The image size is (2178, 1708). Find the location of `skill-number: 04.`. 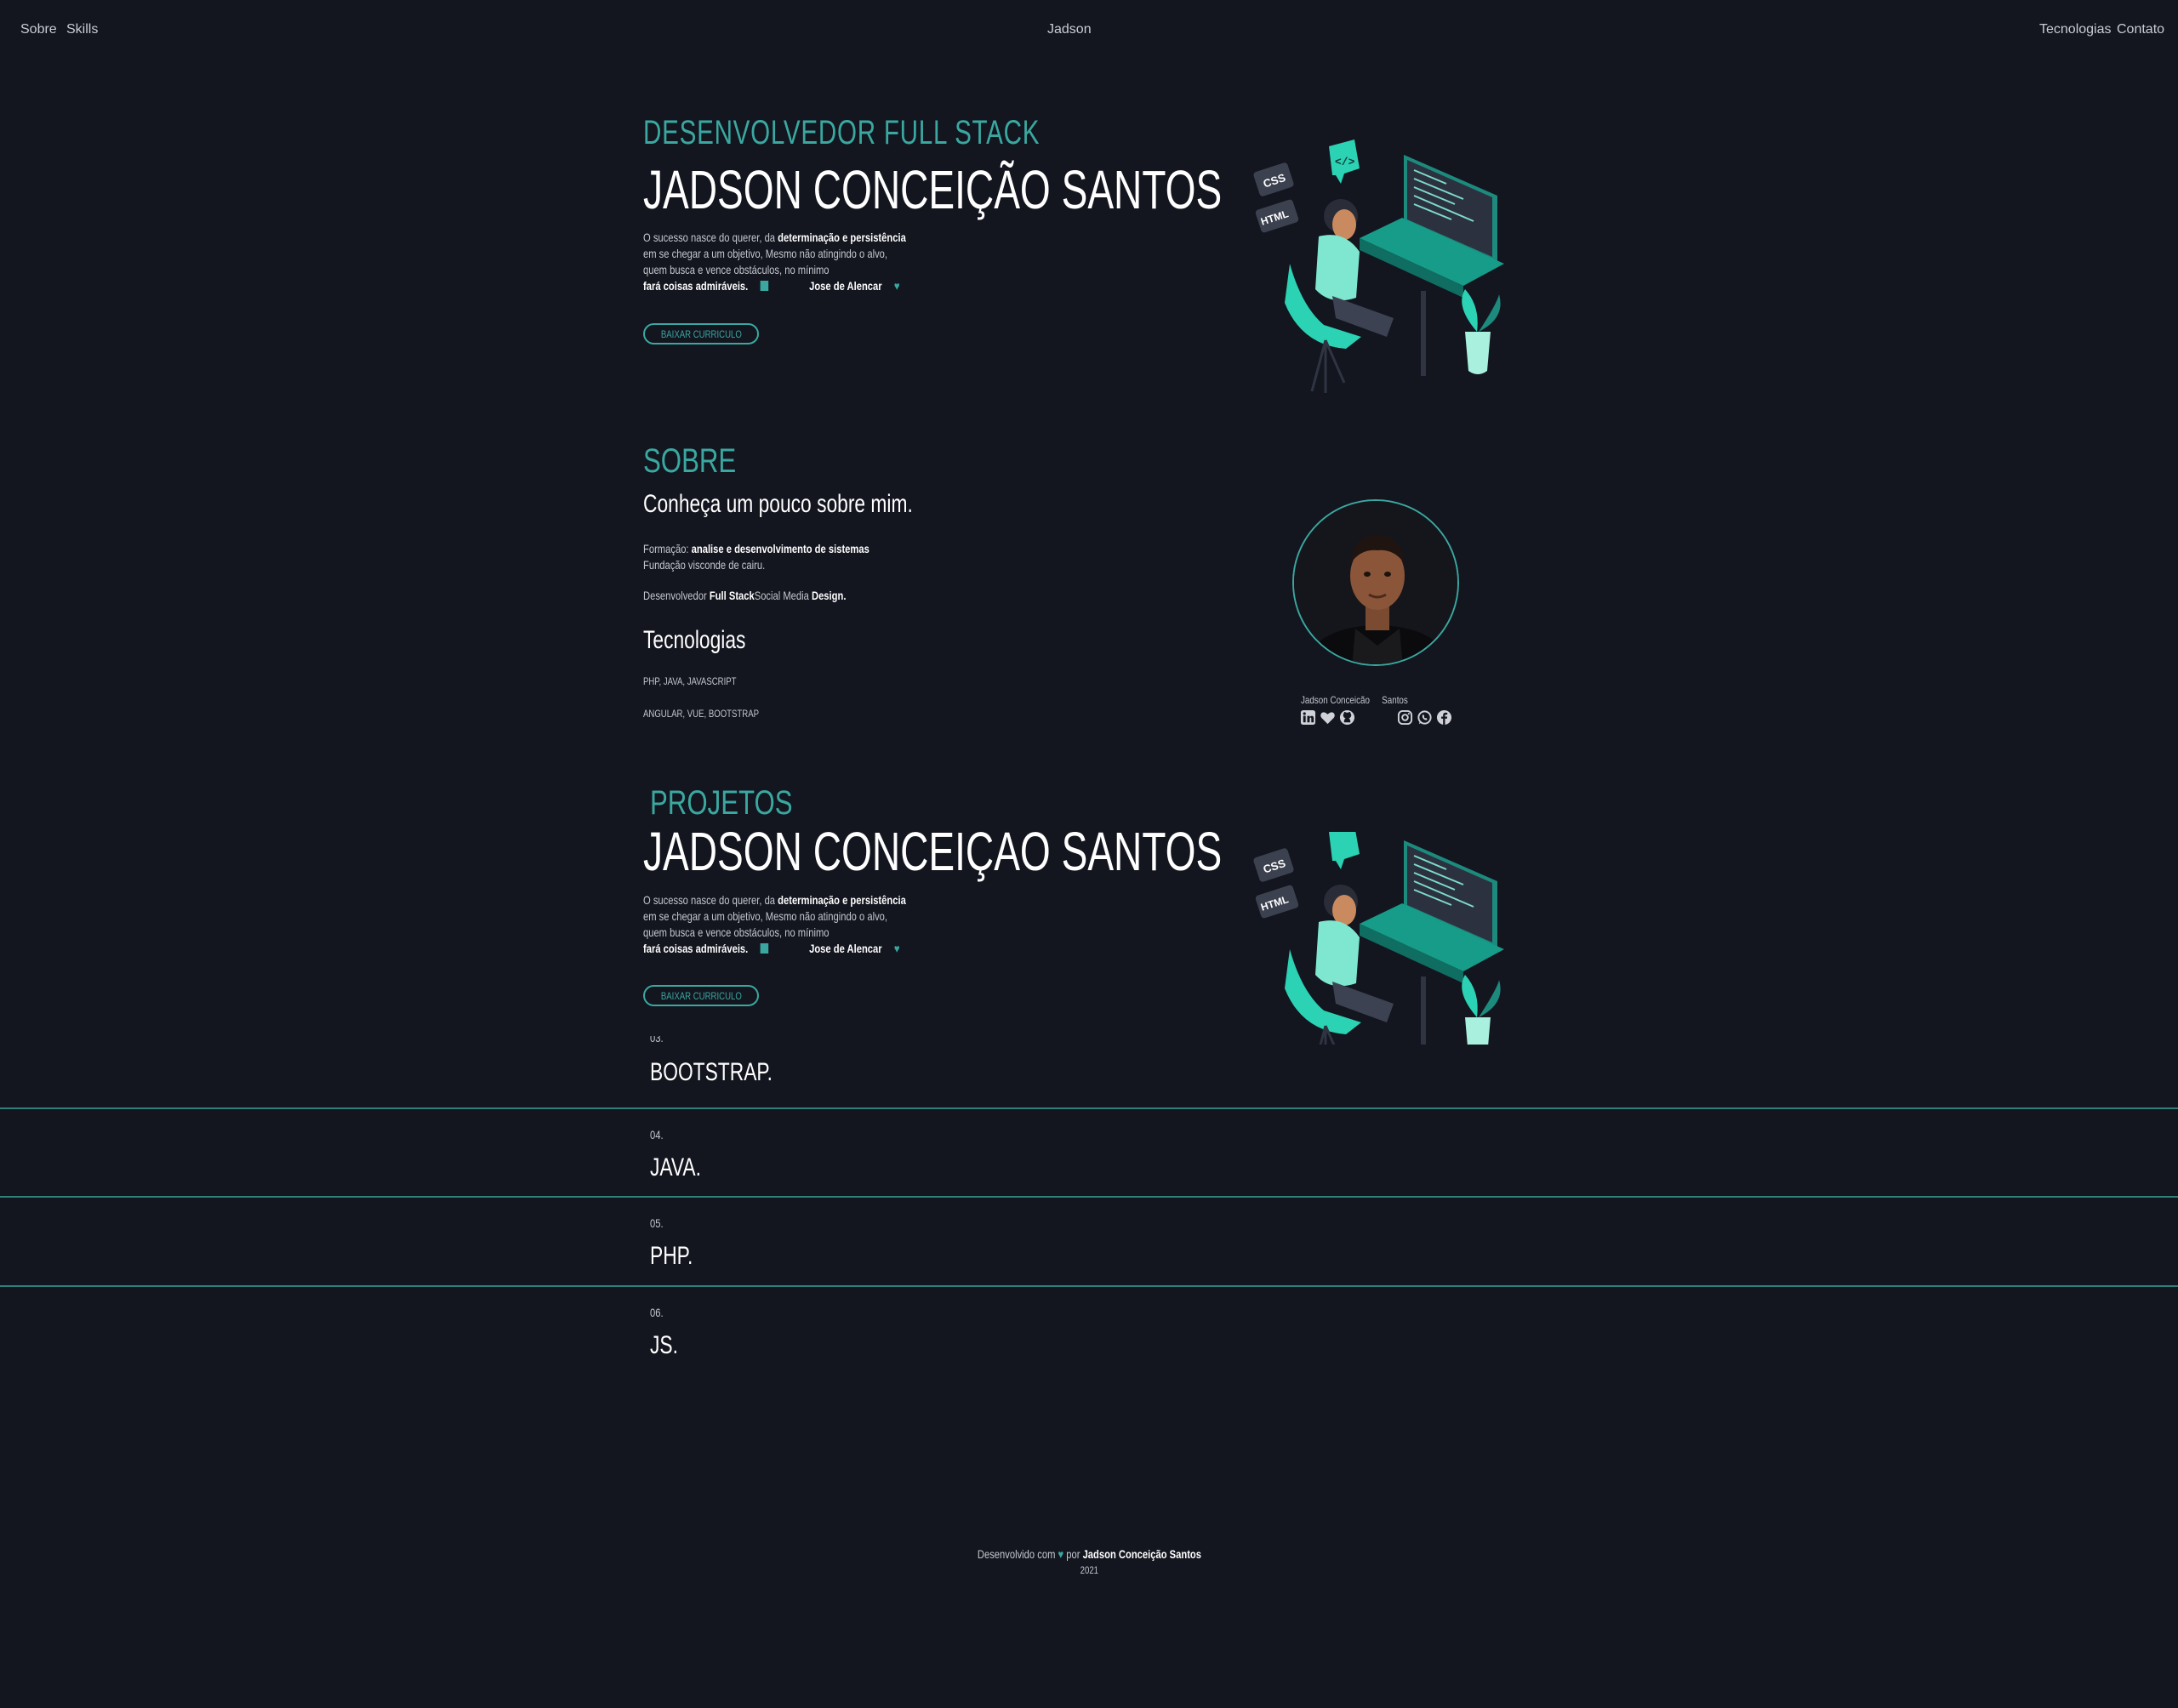

skill-number: 04. is located at coordinates (657, 1135).